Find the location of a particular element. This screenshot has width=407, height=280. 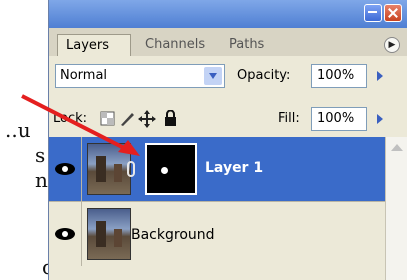

doc-text-fragment: ..u is located at coordinates (18, 130).